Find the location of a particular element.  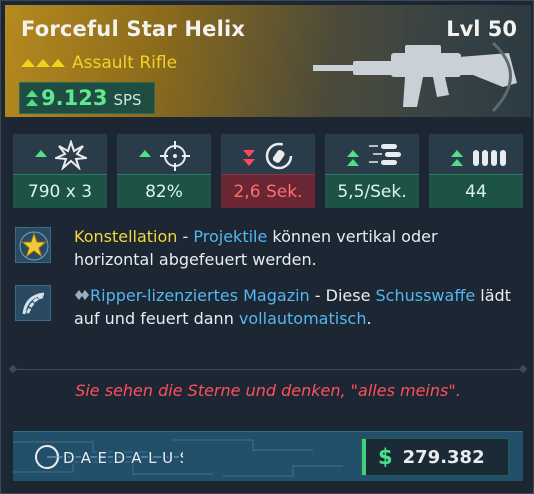

item-name: Forceful Star Helix is located at coordinates (133, 29).